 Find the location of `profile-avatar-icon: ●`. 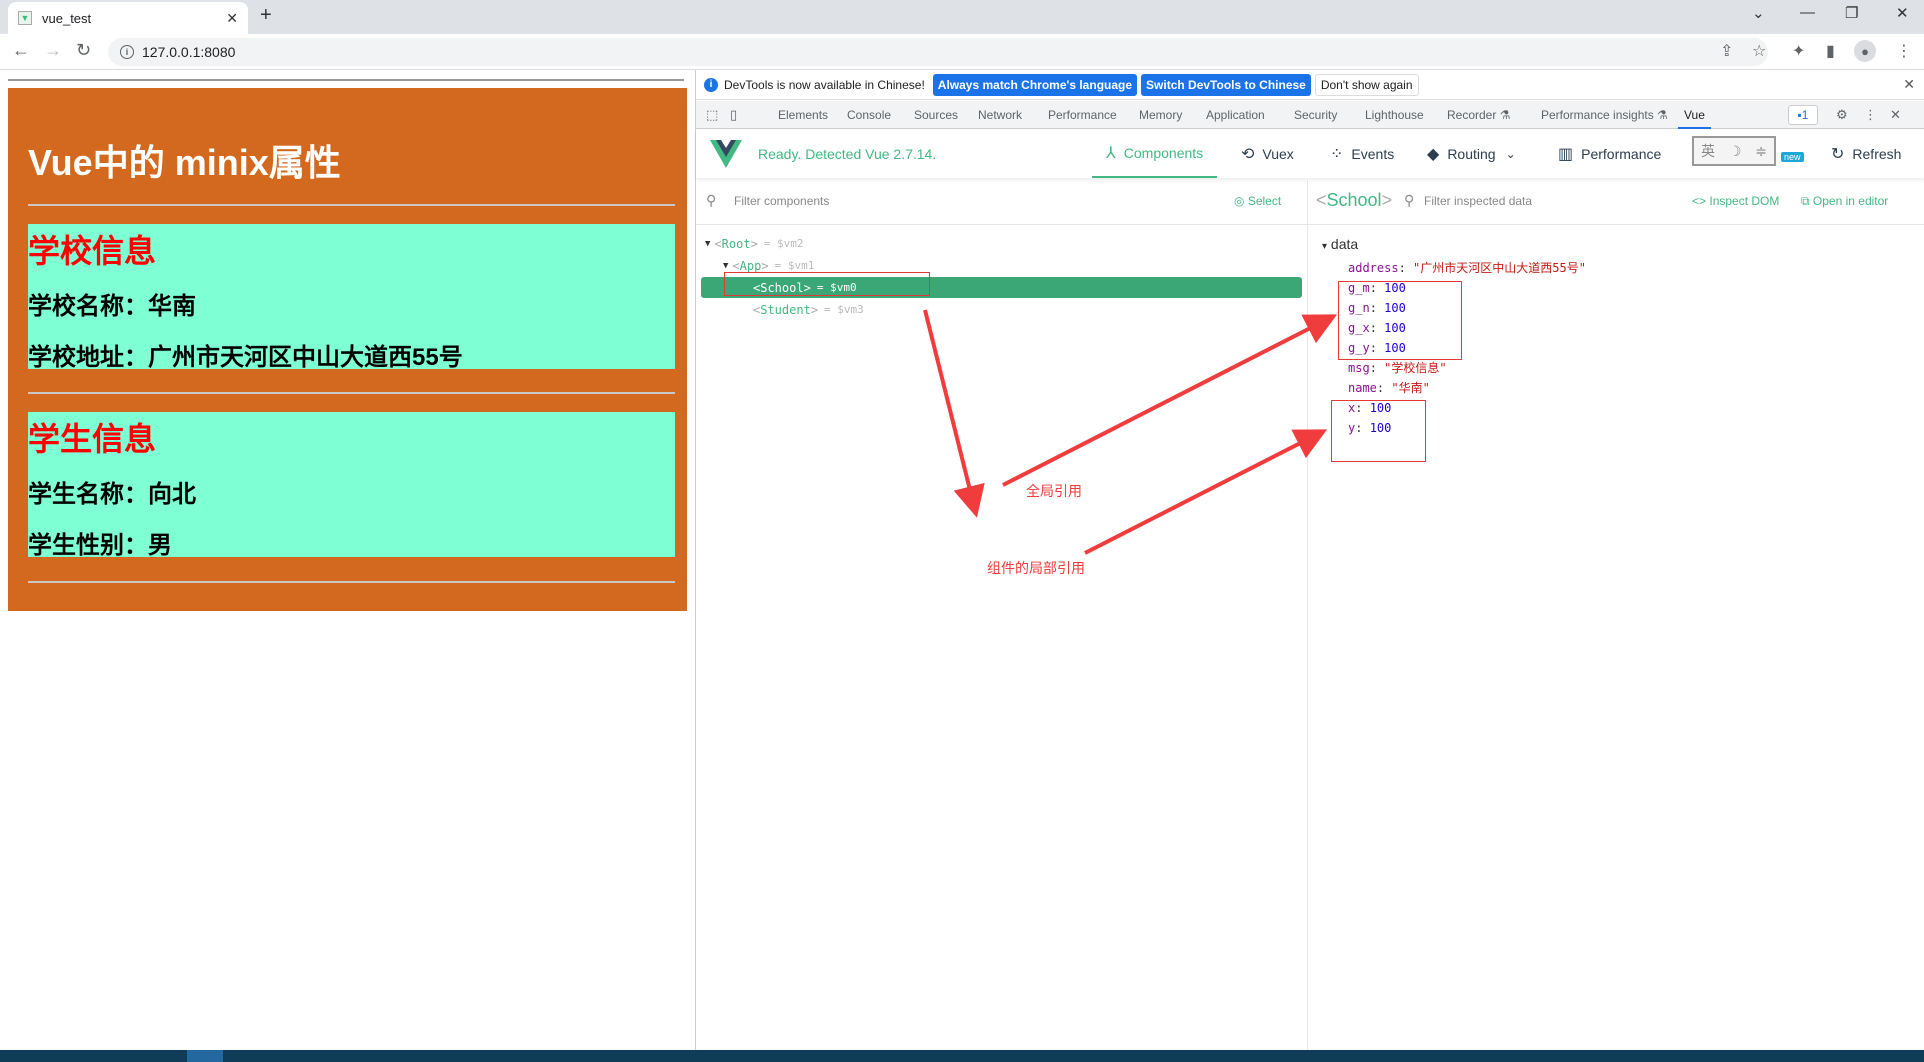

profile-avatar-icon: ● is located at coordinates (1865, 51).